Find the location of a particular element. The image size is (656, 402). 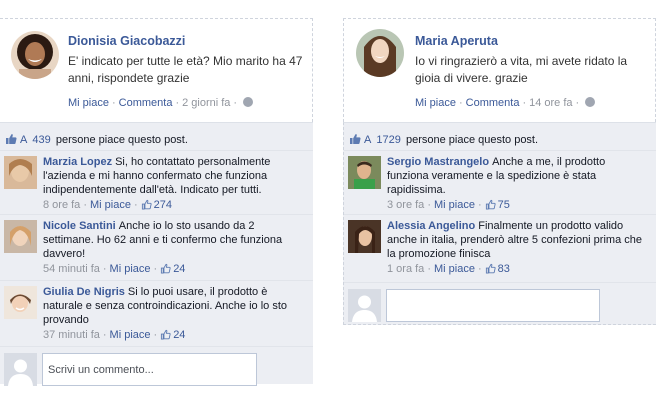

commenter-name: Nicole Santini is located at coordinates (79, 226).